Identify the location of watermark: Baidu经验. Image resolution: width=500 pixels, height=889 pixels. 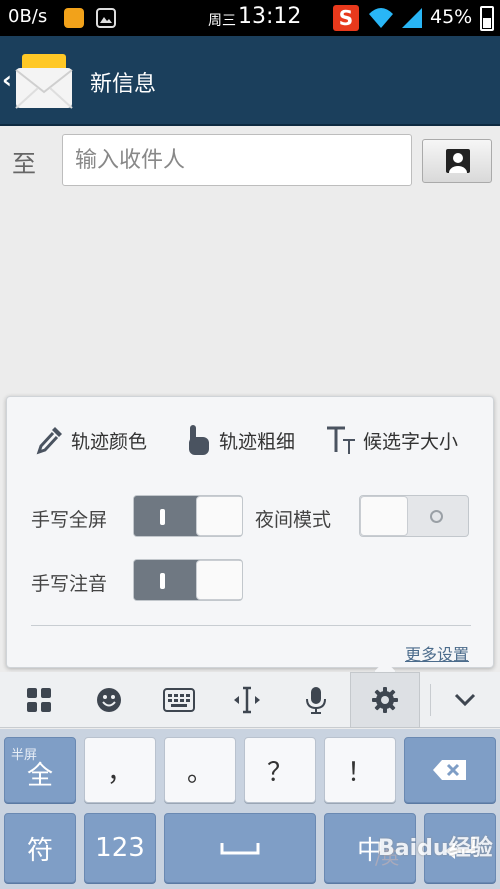
(435, 848).